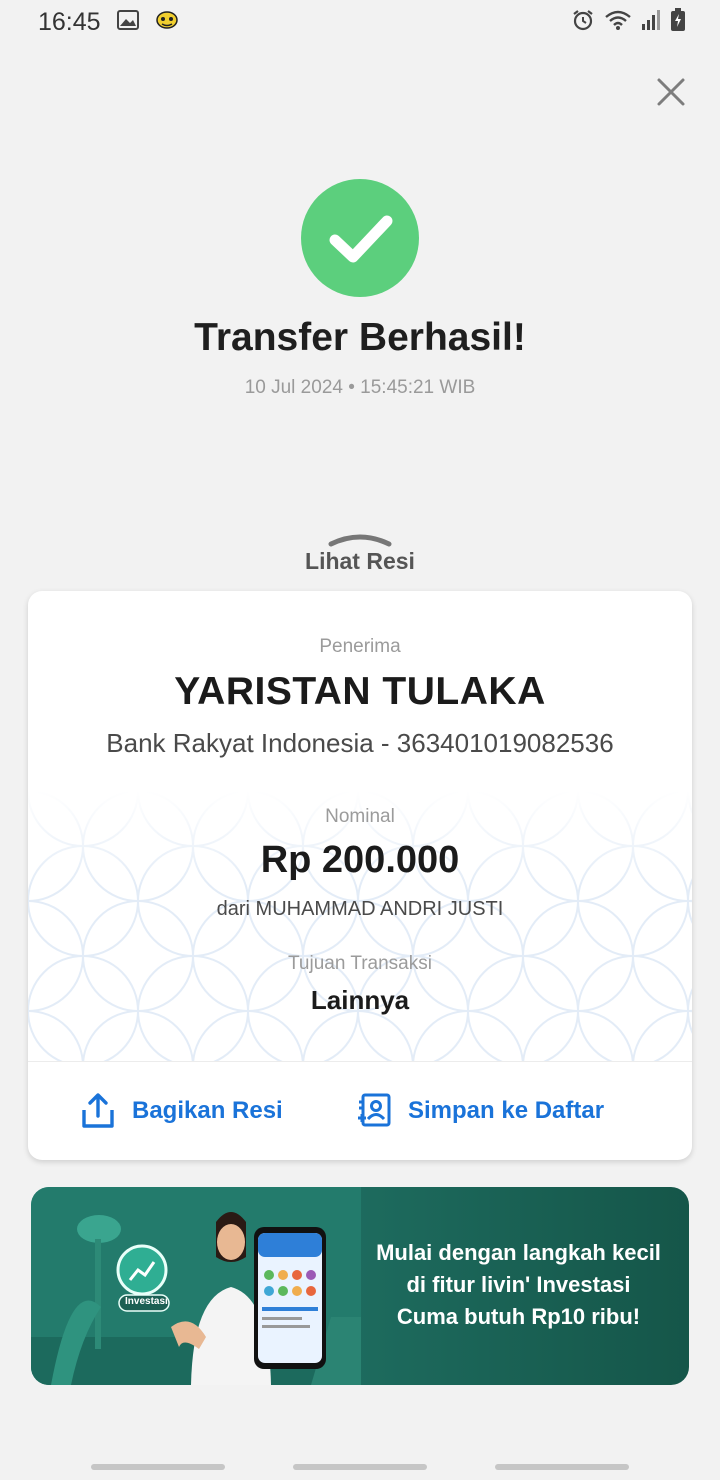 The image size is (720, 1480). Describe the element at coordinates (360, 909) in the screenshot. I see `sender-name: dari MUHAMMAD ANDRI JUSTI` at that location.